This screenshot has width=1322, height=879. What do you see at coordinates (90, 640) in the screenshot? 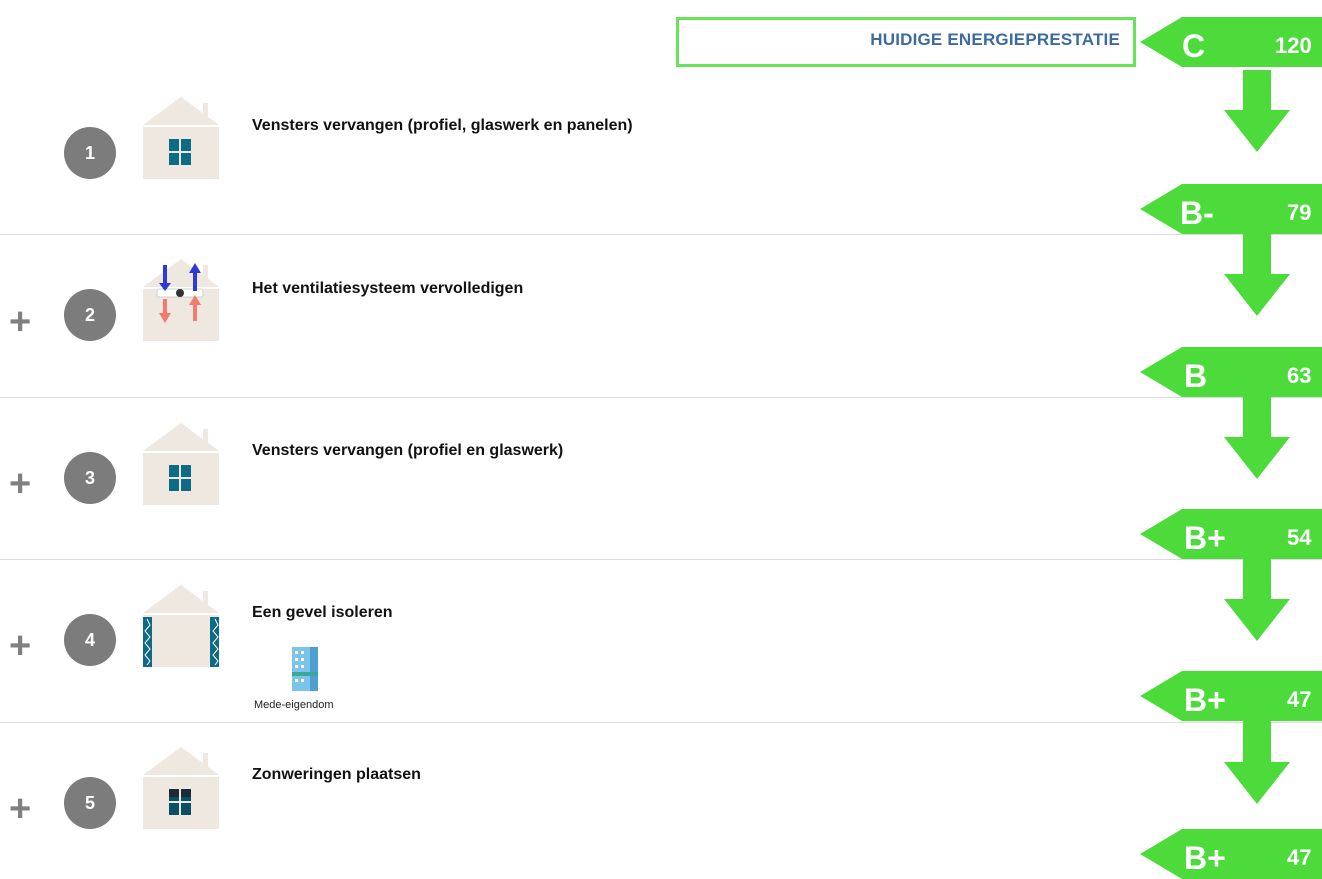
I see `step-number-badge: 4` at bounding box center [90, 640].